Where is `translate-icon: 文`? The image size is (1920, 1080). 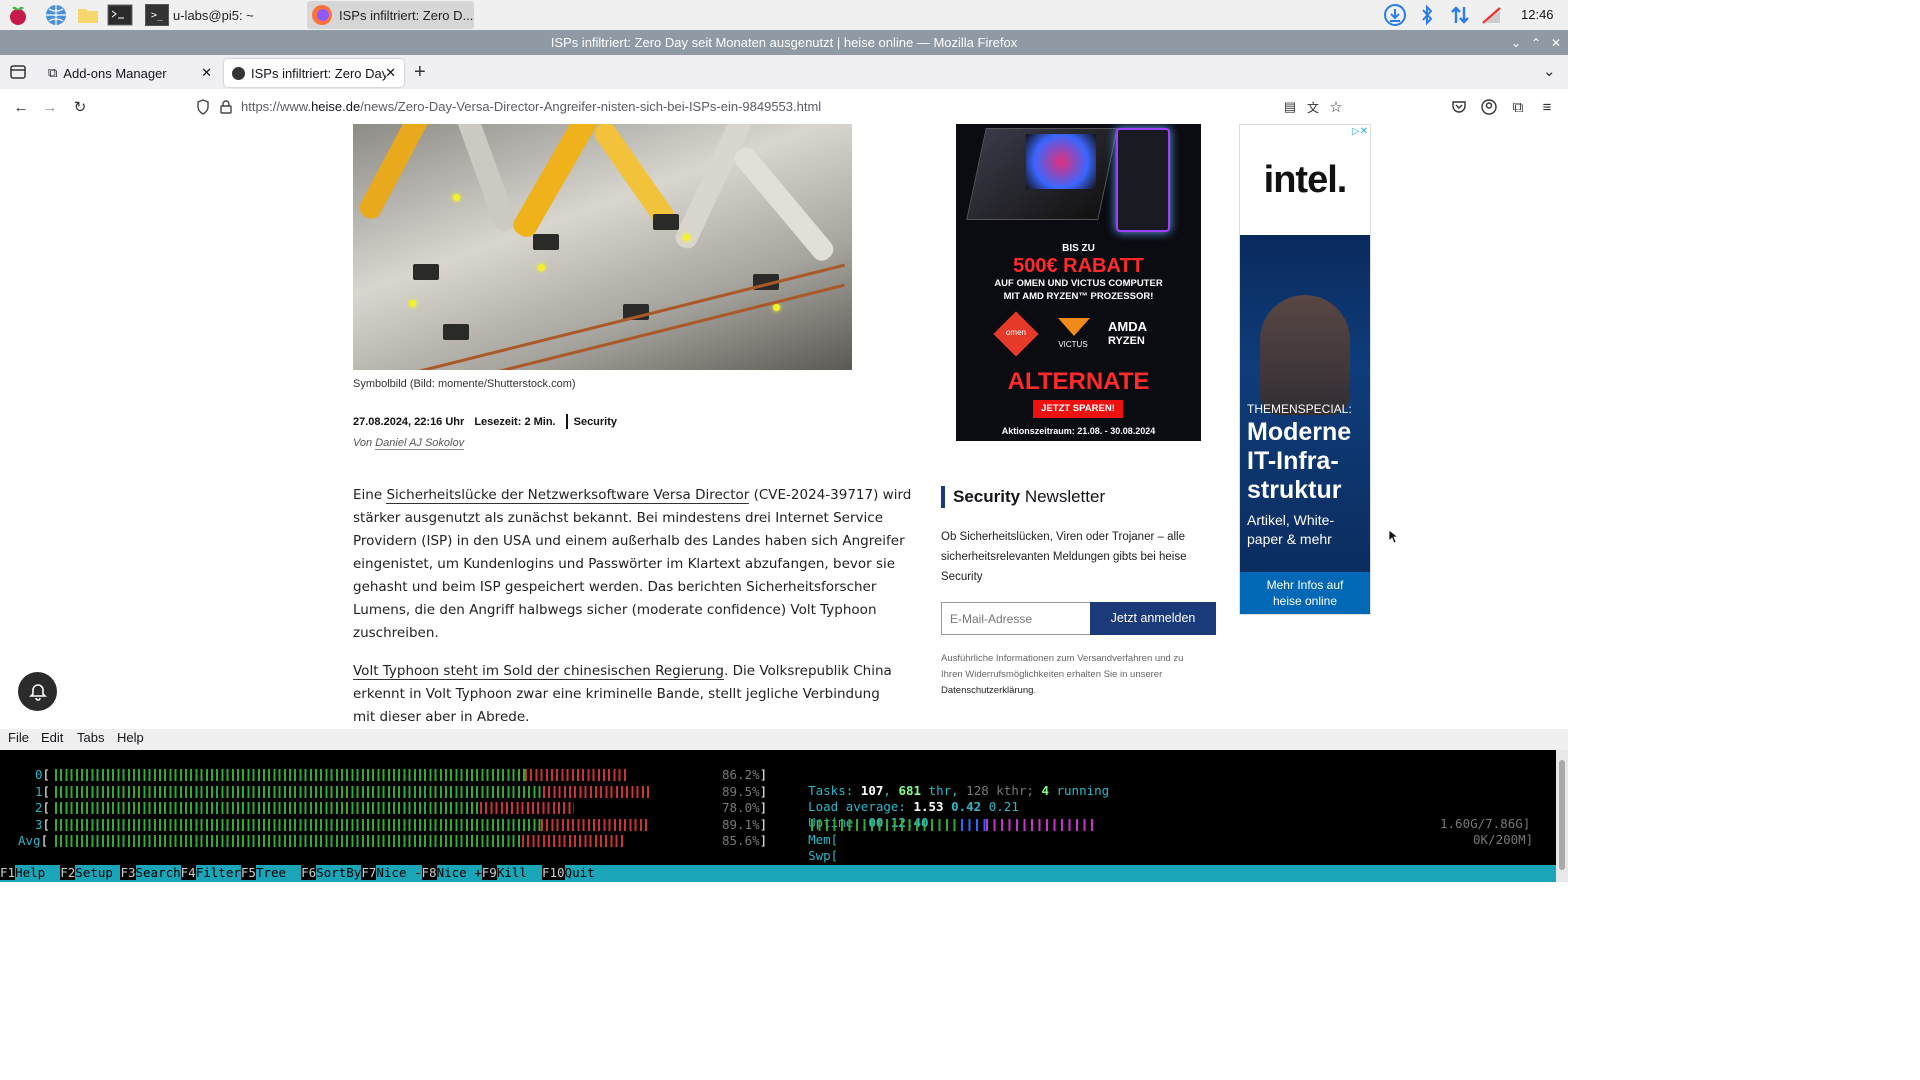
translate-icon: 文 is located at coordinates (1313, 107).